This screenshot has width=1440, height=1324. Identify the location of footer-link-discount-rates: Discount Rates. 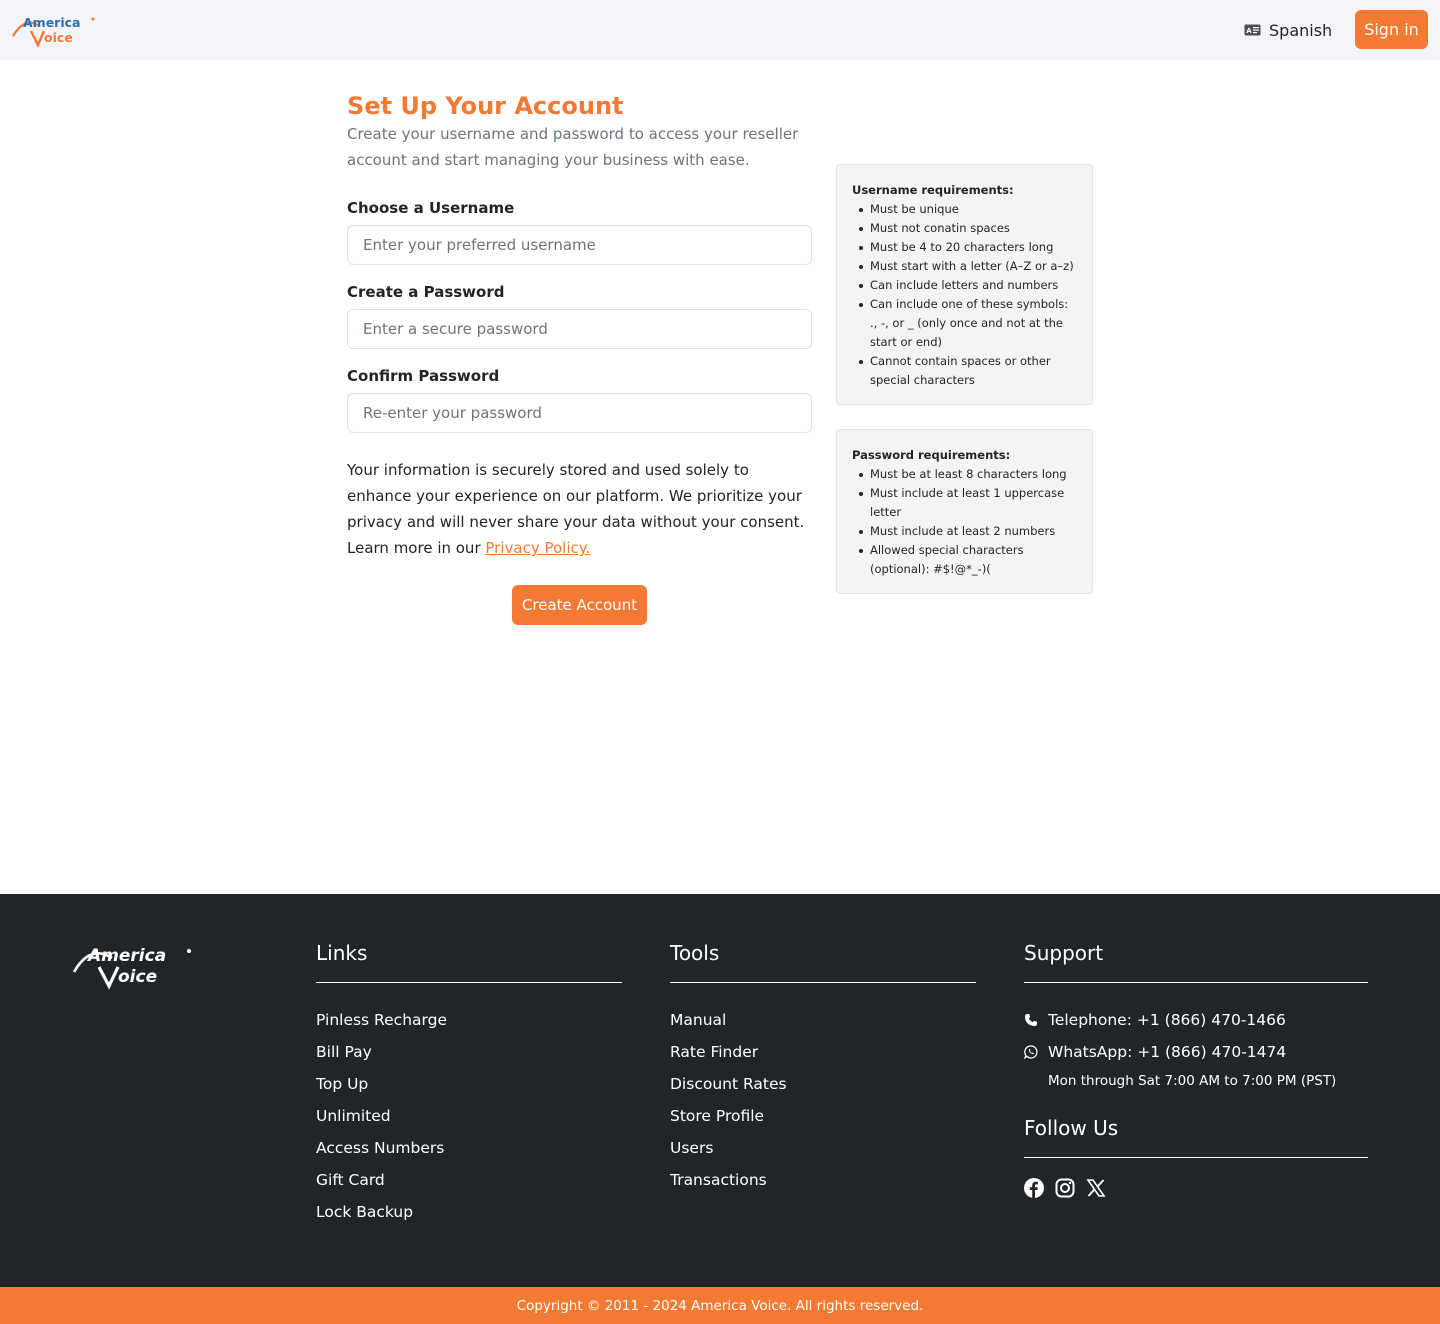
(823, 1084).